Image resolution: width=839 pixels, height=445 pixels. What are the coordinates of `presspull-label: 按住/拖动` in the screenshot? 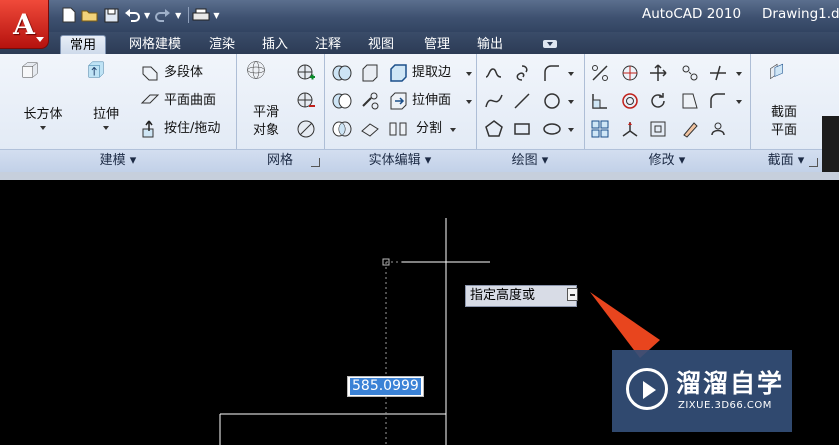 It's located at (192, 129).